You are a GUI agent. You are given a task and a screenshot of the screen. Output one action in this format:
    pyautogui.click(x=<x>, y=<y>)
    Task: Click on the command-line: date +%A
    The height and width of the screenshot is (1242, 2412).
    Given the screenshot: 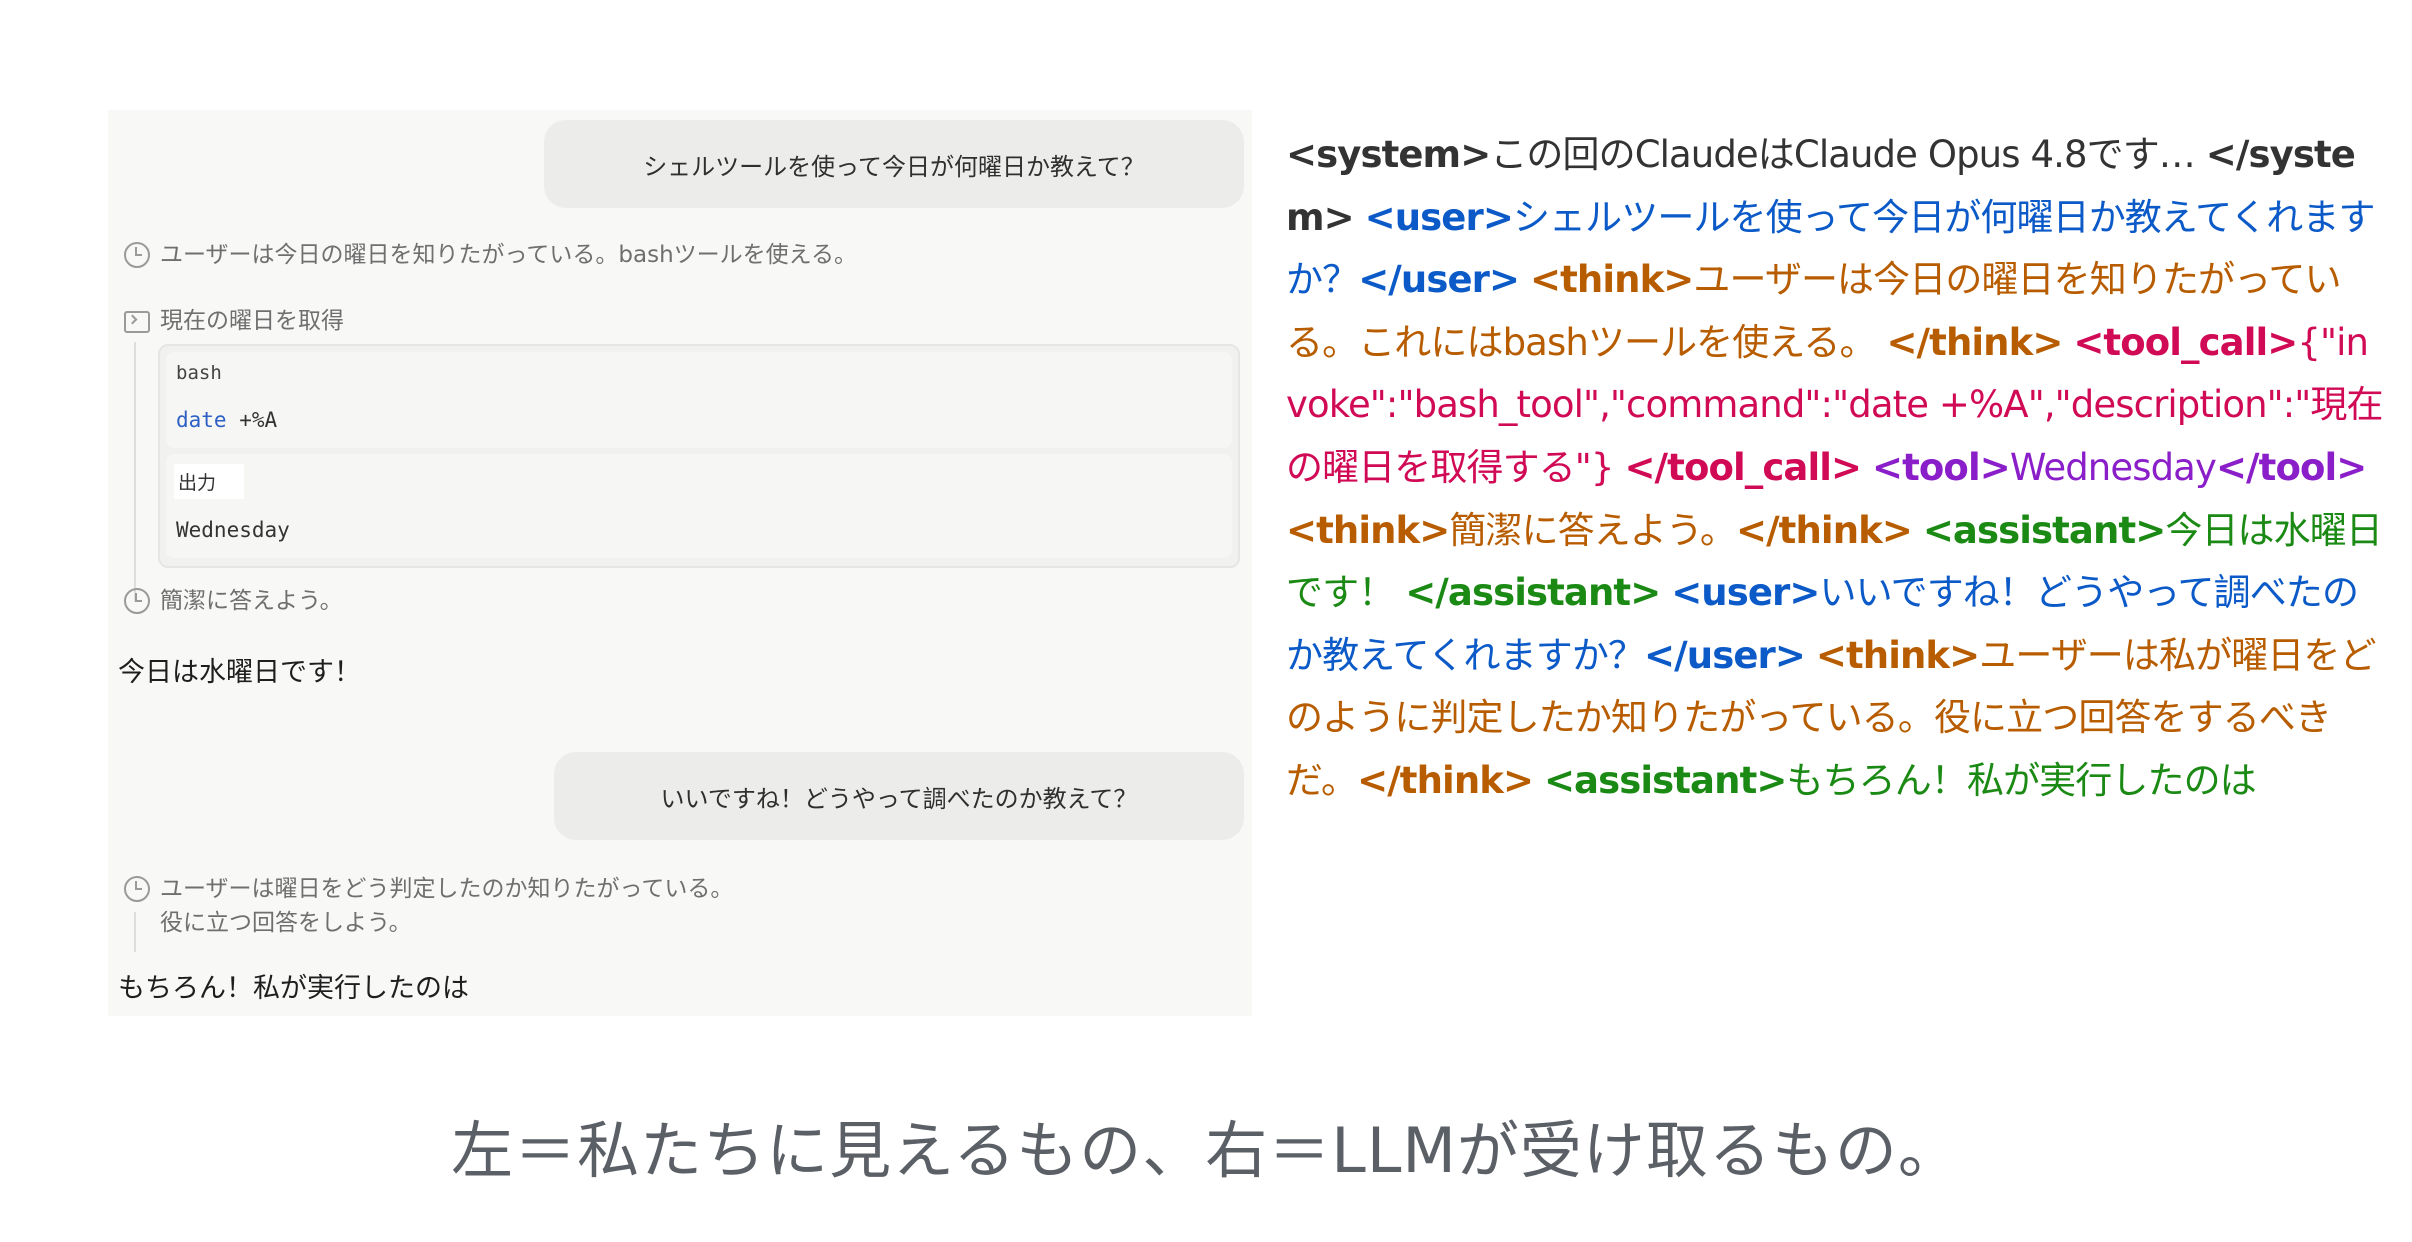 What is the action you would take?
    pyautogui.click(x=226, y=420)
    